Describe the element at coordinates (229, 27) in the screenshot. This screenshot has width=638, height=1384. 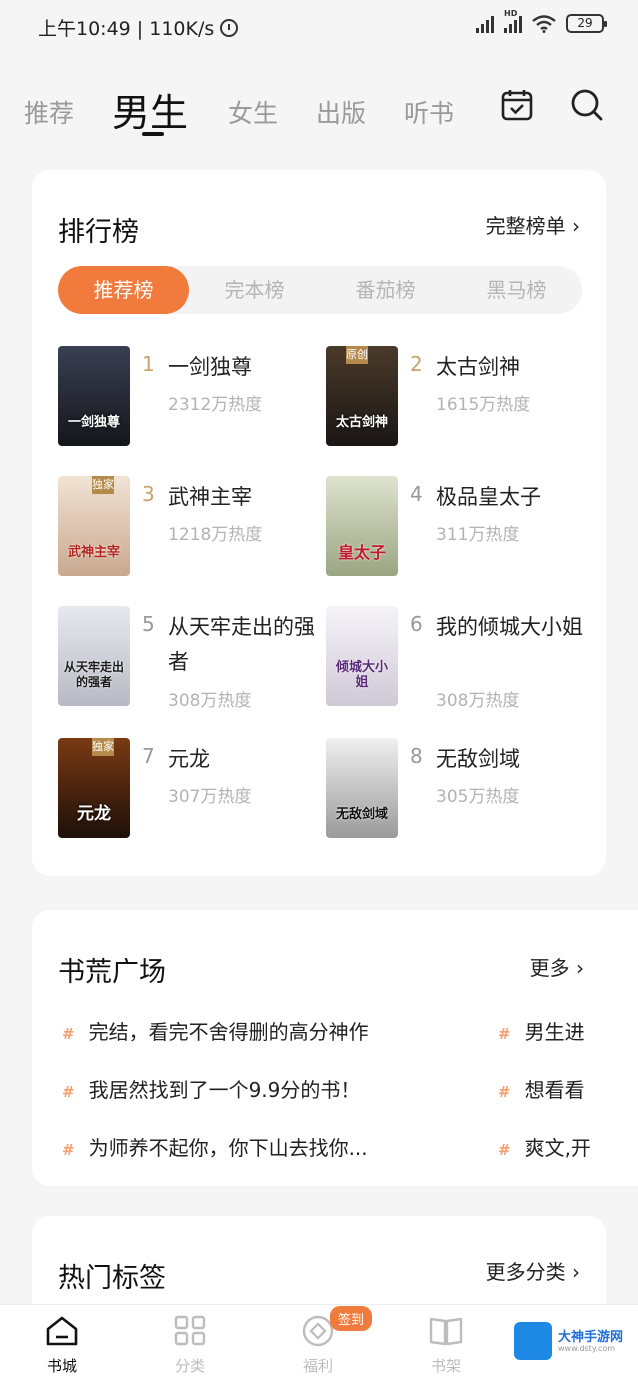
I see `alarm-icon` at that location.